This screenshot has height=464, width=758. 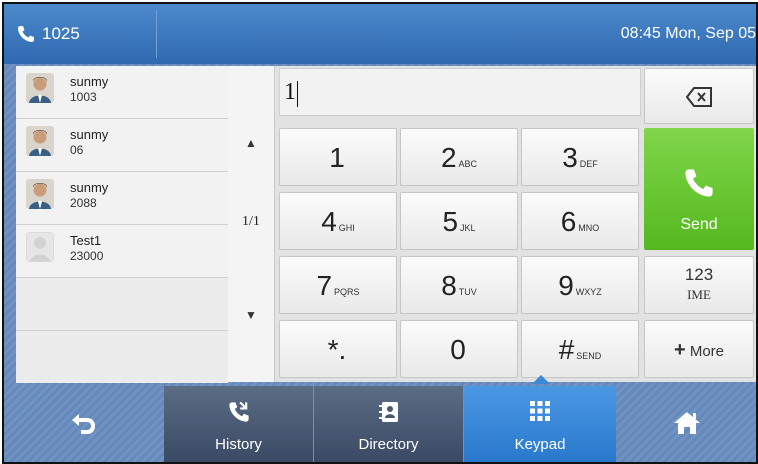 What do you see at coordinates (86, 240) in the screenshot?
I see `contact-name: Test1` at bounding box center [86, 240].